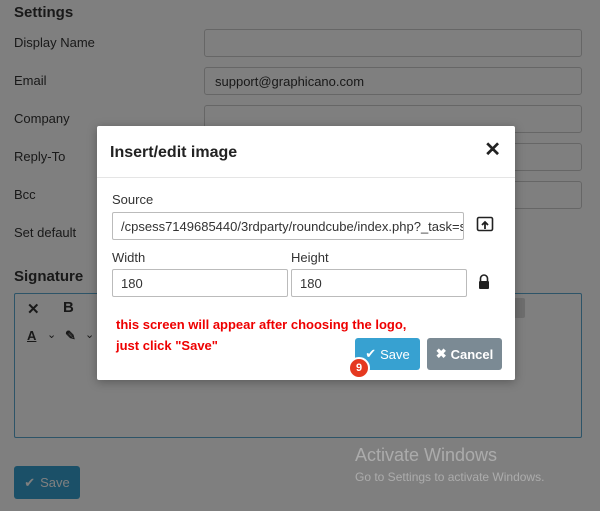 The width and height of the screenshot is (600, 511). Describe the element at coordinates (450, 477) in the screenshot. I see `watermark-line2: Go to Settings to activate Windows.` at that location.